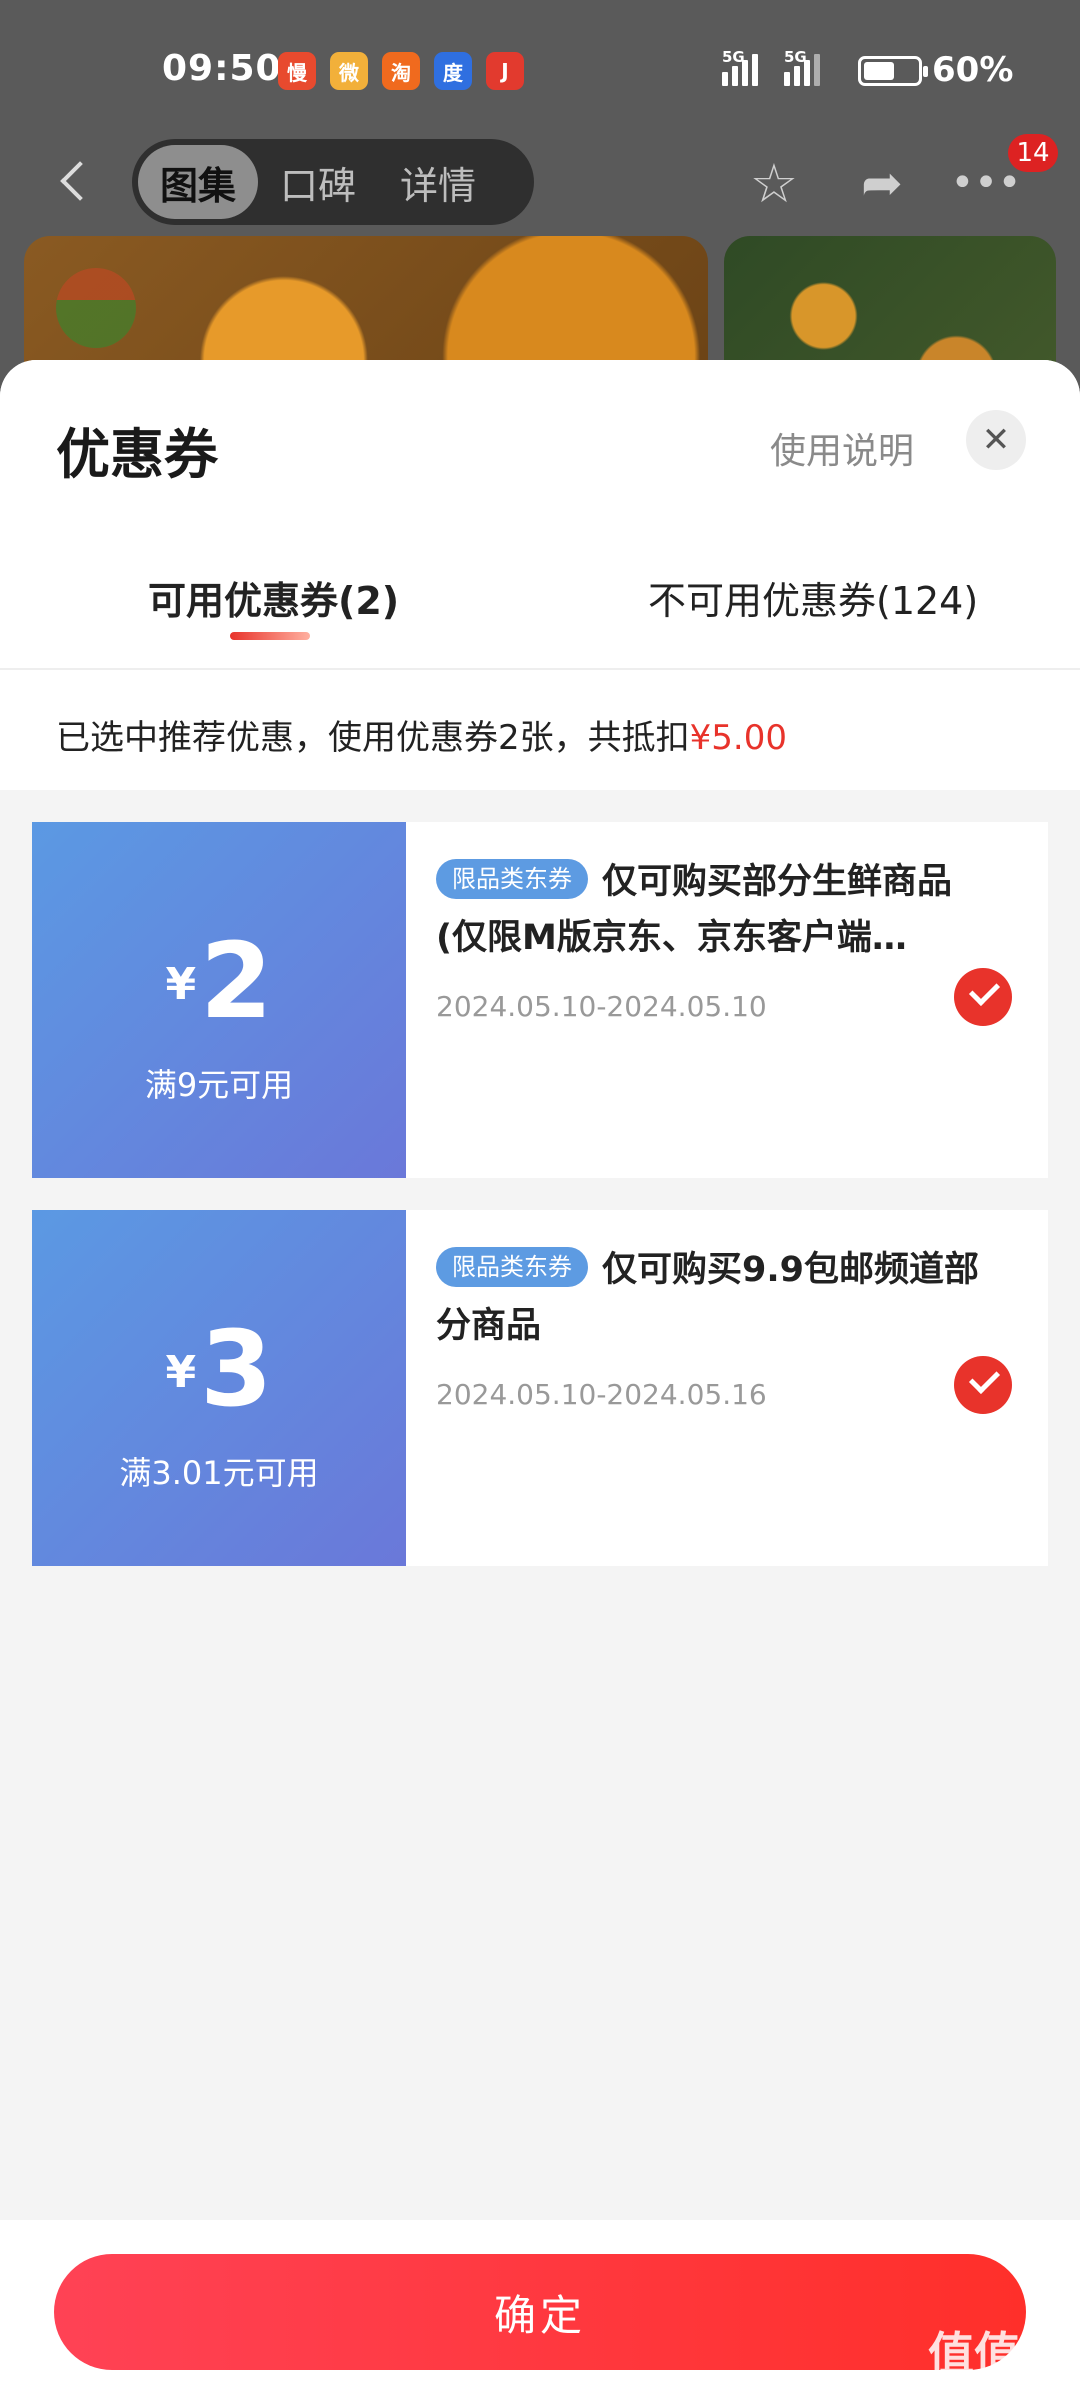 This screenshot has height=2400, width=1080. What do you see at coordinates (198, 182) in the screenshot?
I see `tab-gallery: 图集` at bounding box center [198, 182].